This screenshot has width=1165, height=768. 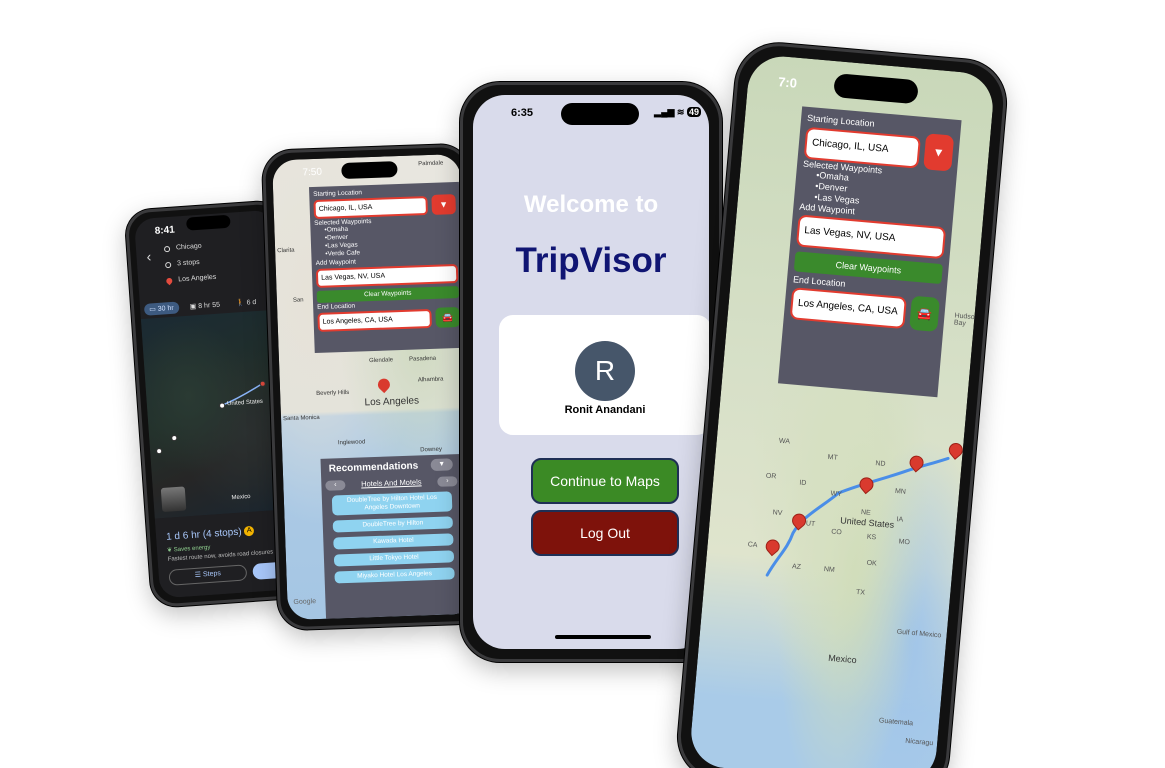 I want to click on map-label-id: ID, so click(x=803, y=483).